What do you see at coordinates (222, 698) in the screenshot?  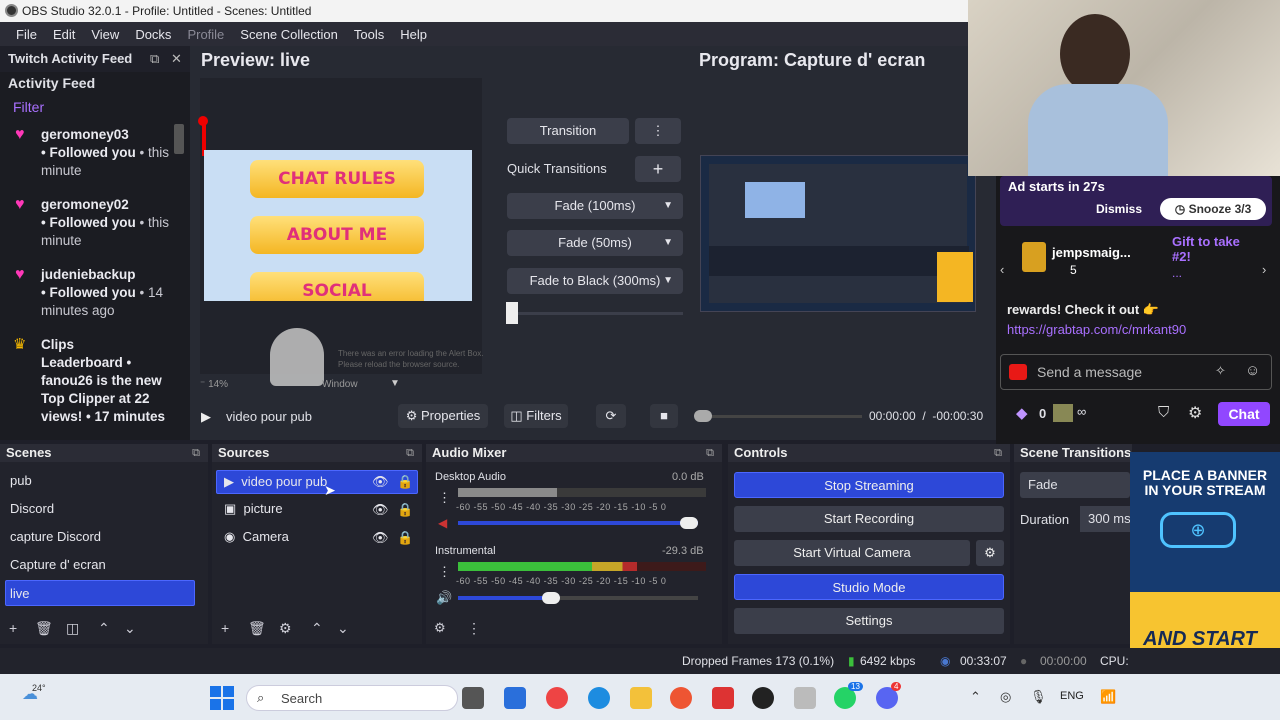 I see `windows-start-icon` at bounding box center [222, 698].